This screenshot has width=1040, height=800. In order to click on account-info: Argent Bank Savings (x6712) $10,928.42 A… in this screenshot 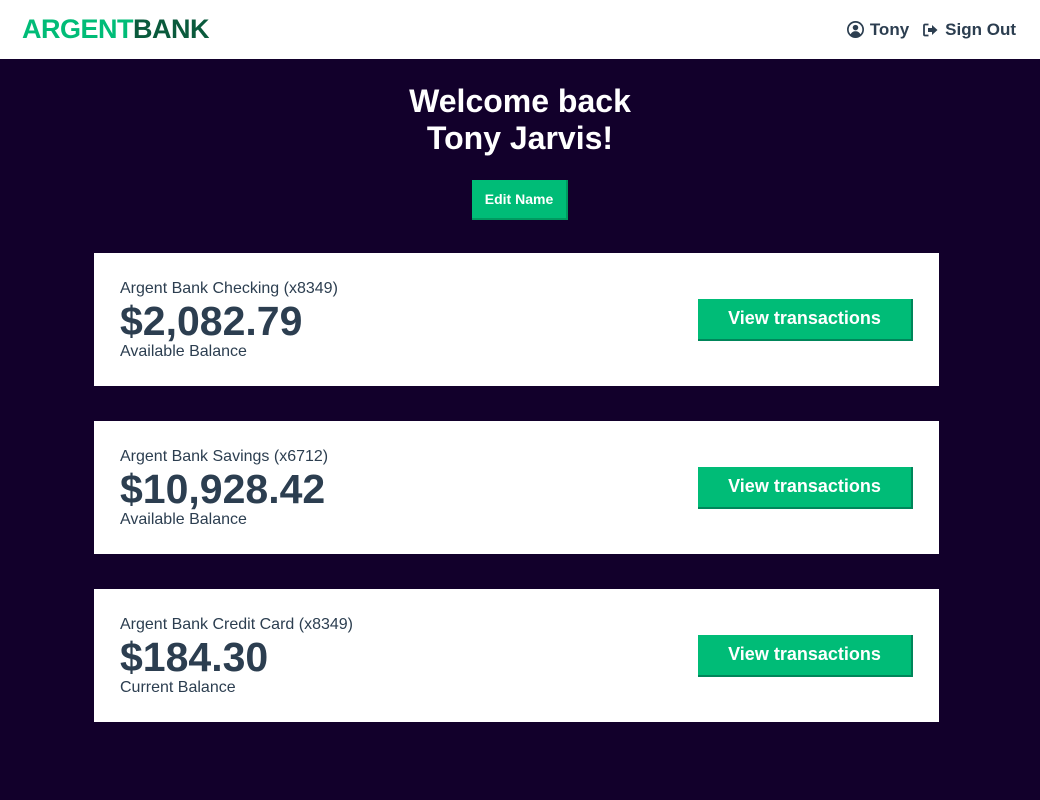, I will do `click(224, 487)`.